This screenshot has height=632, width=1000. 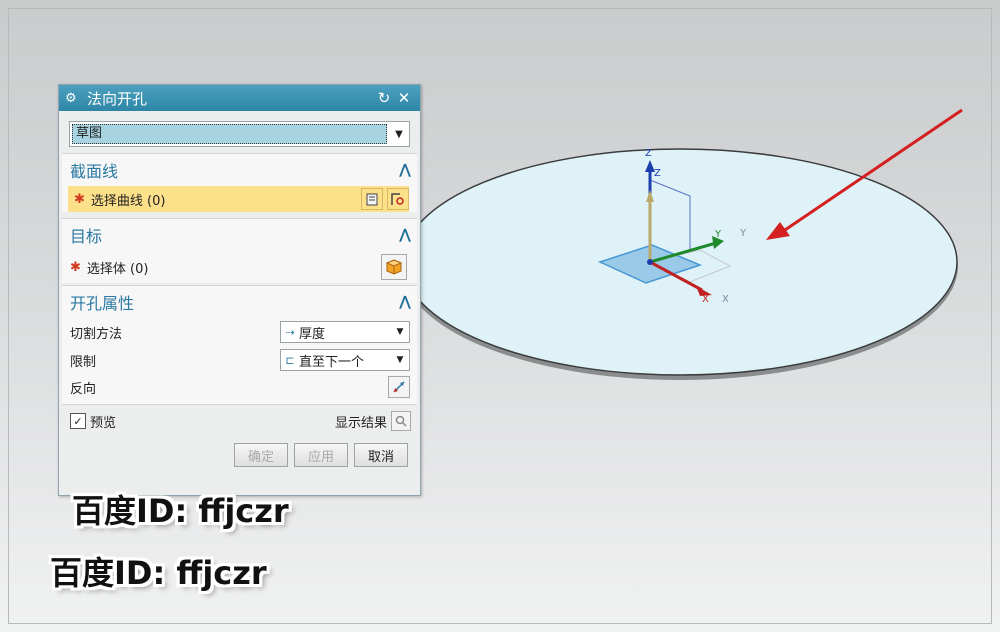 I want to click on section-curve-title: 截面线, so click(x=94, y=171).